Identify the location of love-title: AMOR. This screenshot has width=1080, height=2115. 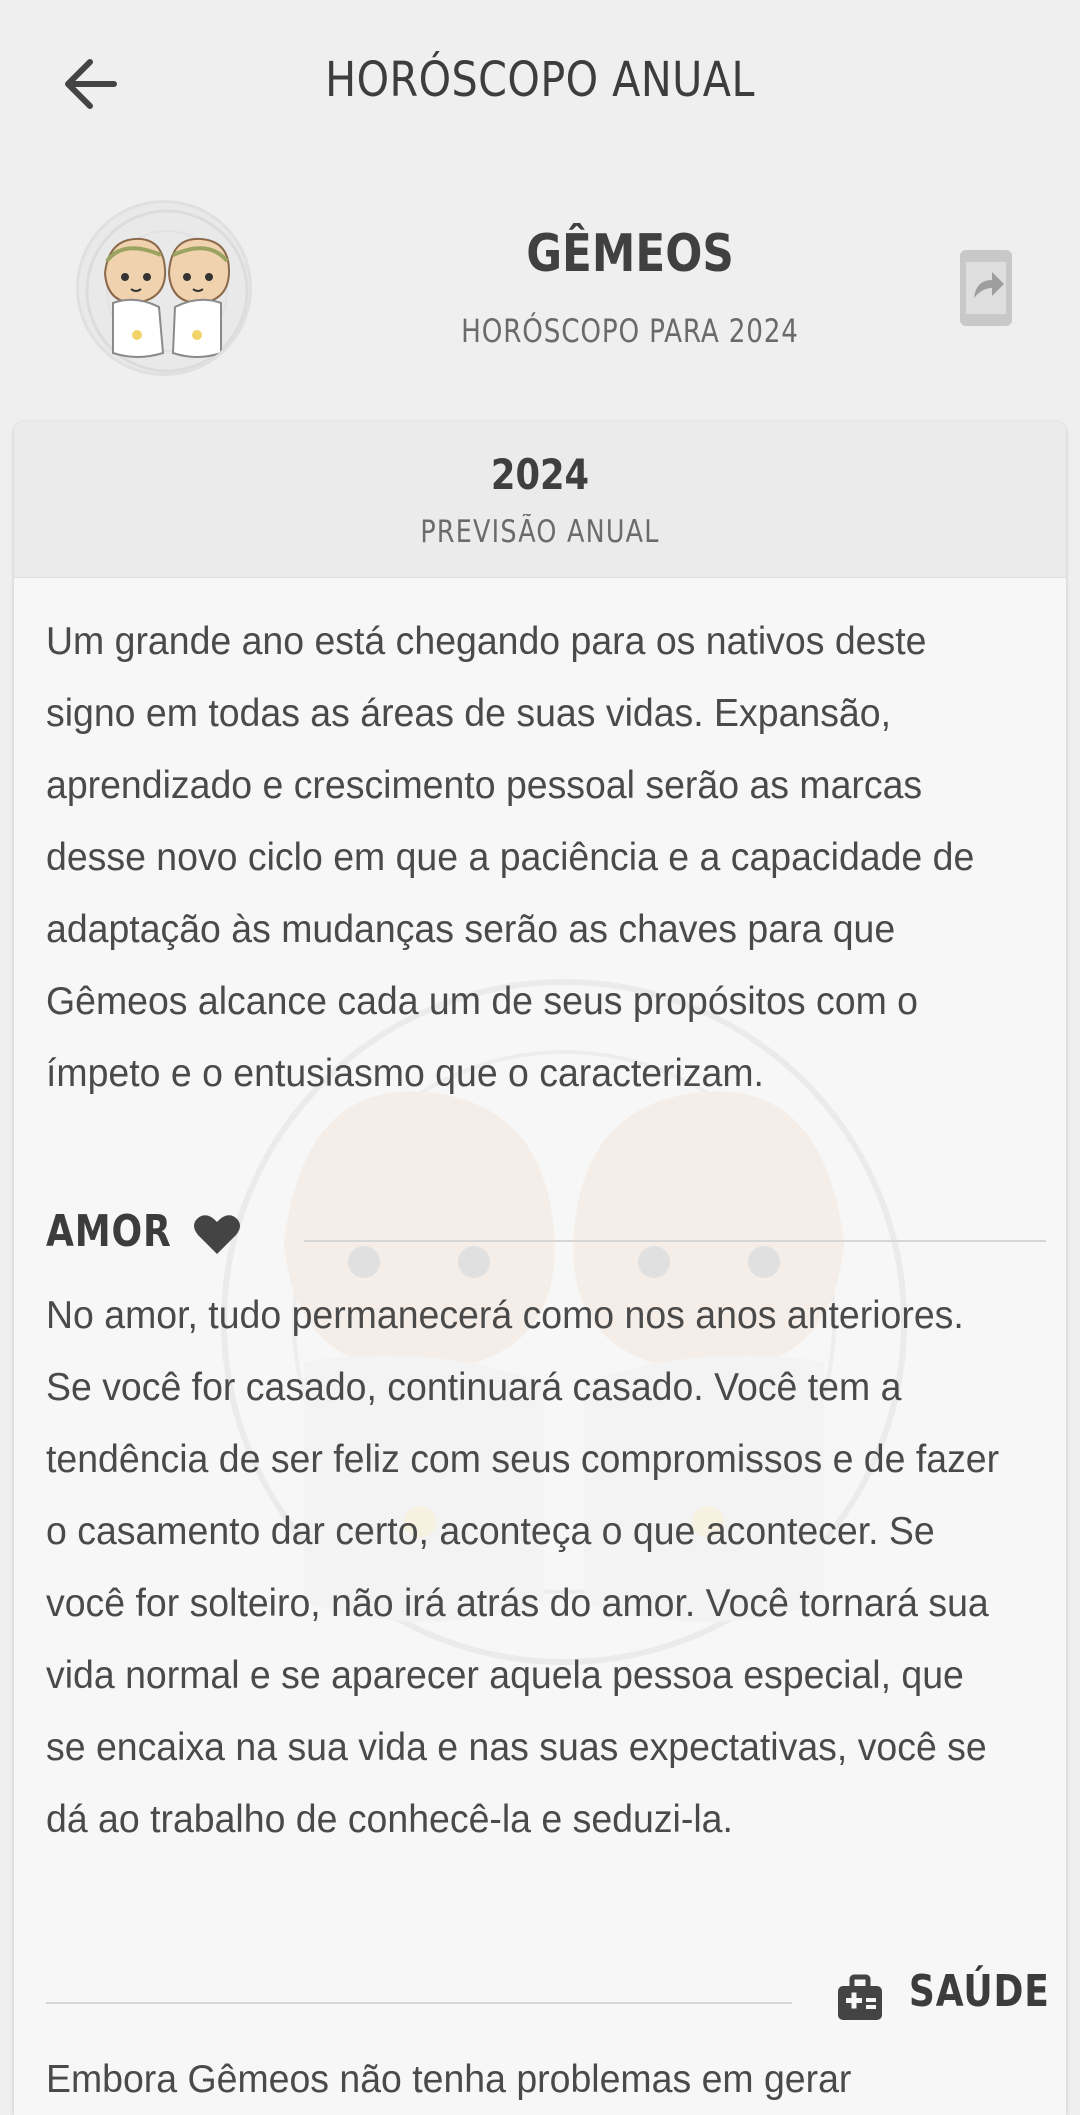
(109, 1231).